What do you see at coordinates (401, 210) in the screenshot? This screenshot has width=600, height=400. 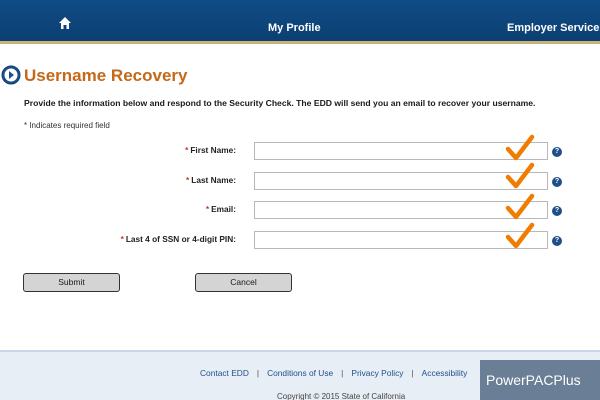 I see `email-input` at bounding box center [401, 210].